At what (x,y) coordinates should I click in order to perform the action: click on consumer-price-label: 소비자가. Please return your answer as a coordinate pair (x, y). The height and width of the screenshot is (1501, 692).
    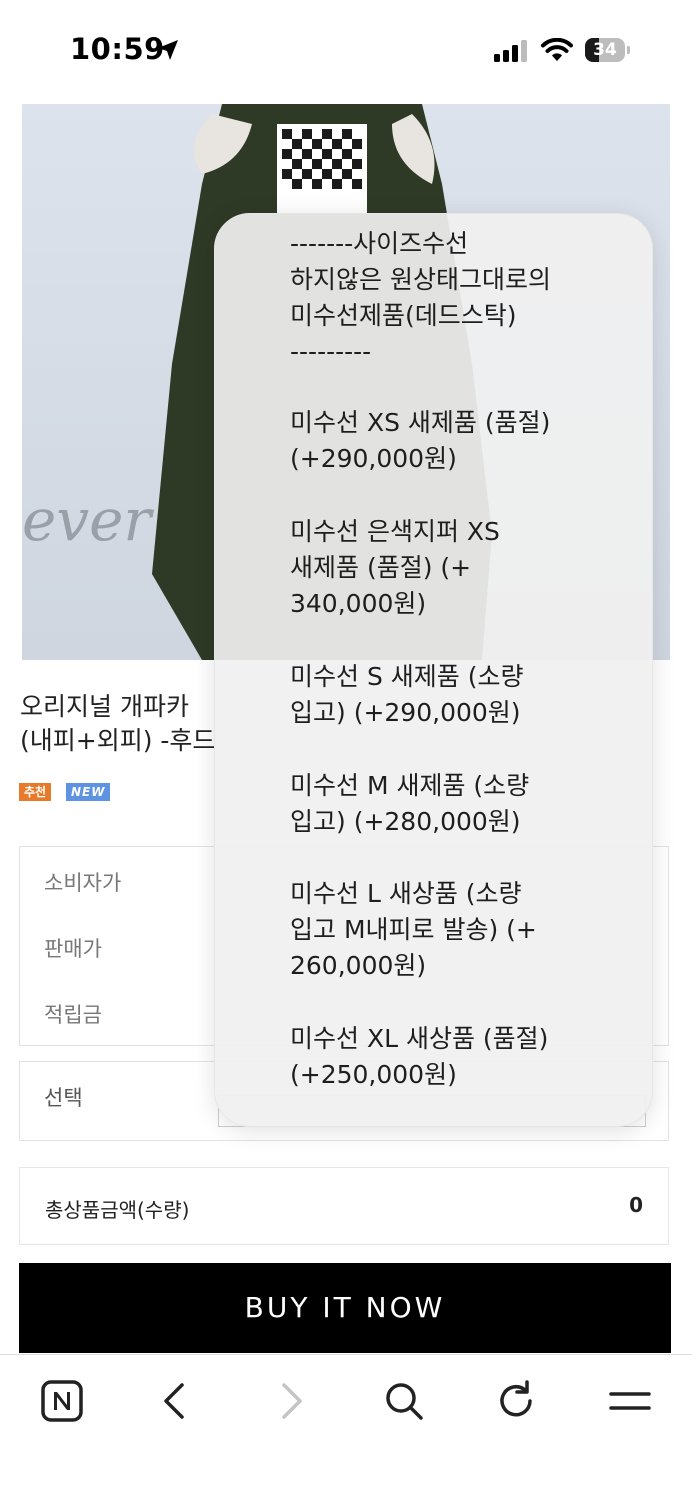
    Looking at the image, I should click on (83, 883).